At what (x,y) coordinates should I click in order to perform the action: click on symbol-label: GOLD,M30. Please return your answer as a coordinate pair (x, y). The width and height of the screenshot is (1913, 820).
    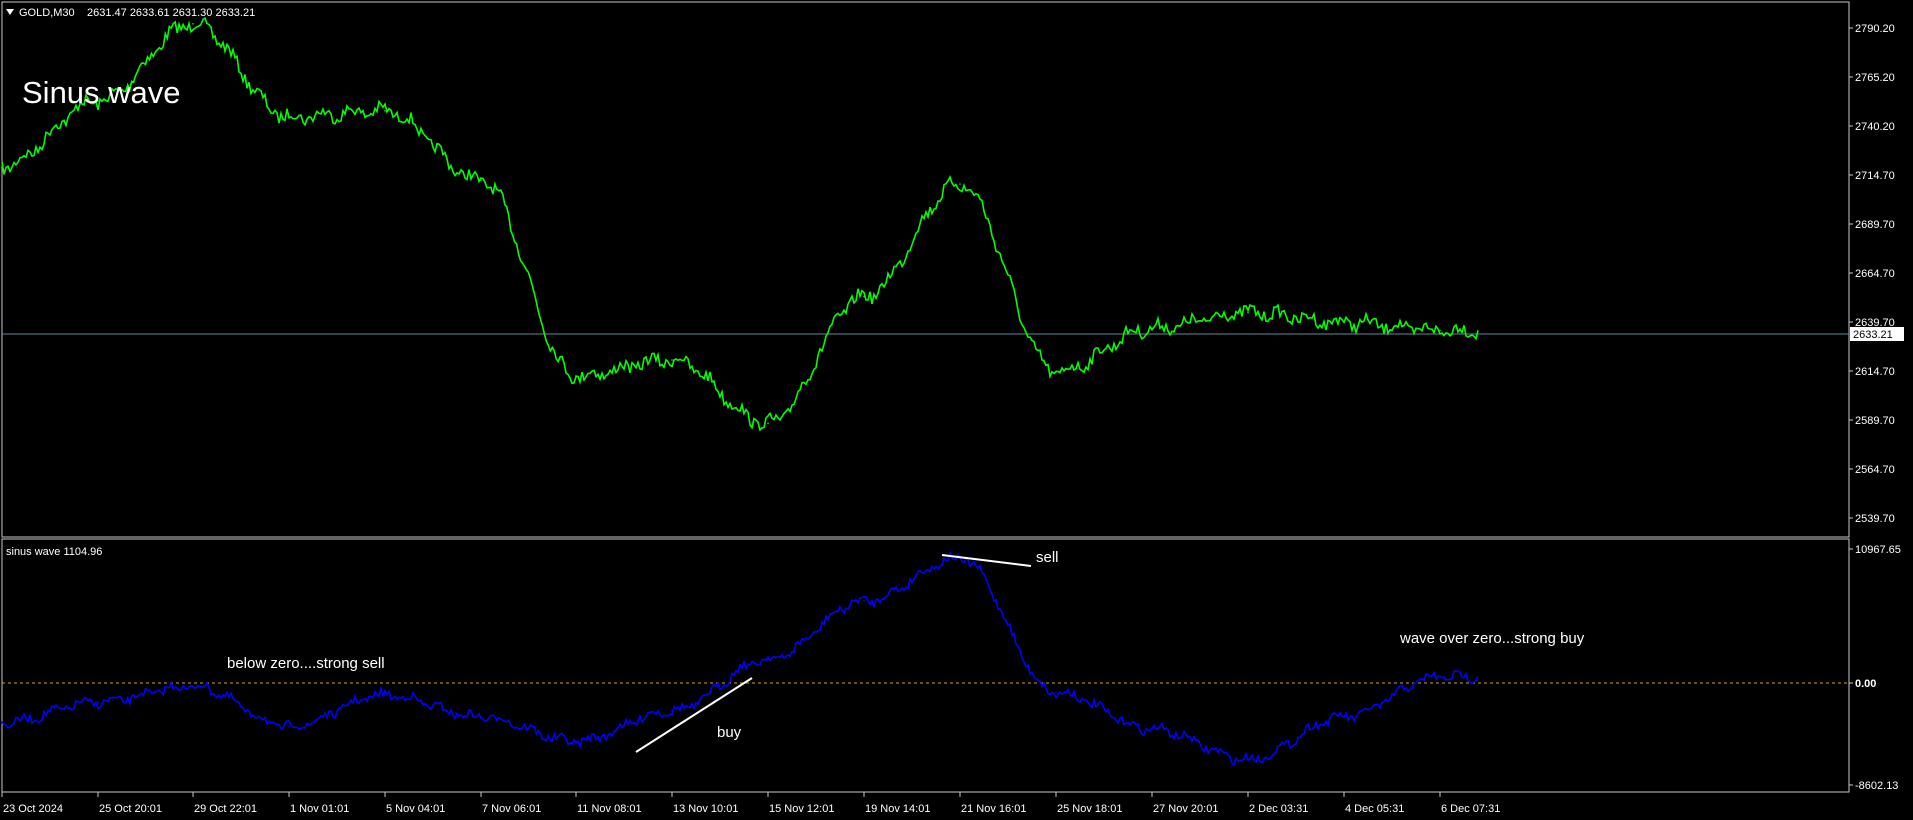
    Looking at the image, I should click on (47, 13).